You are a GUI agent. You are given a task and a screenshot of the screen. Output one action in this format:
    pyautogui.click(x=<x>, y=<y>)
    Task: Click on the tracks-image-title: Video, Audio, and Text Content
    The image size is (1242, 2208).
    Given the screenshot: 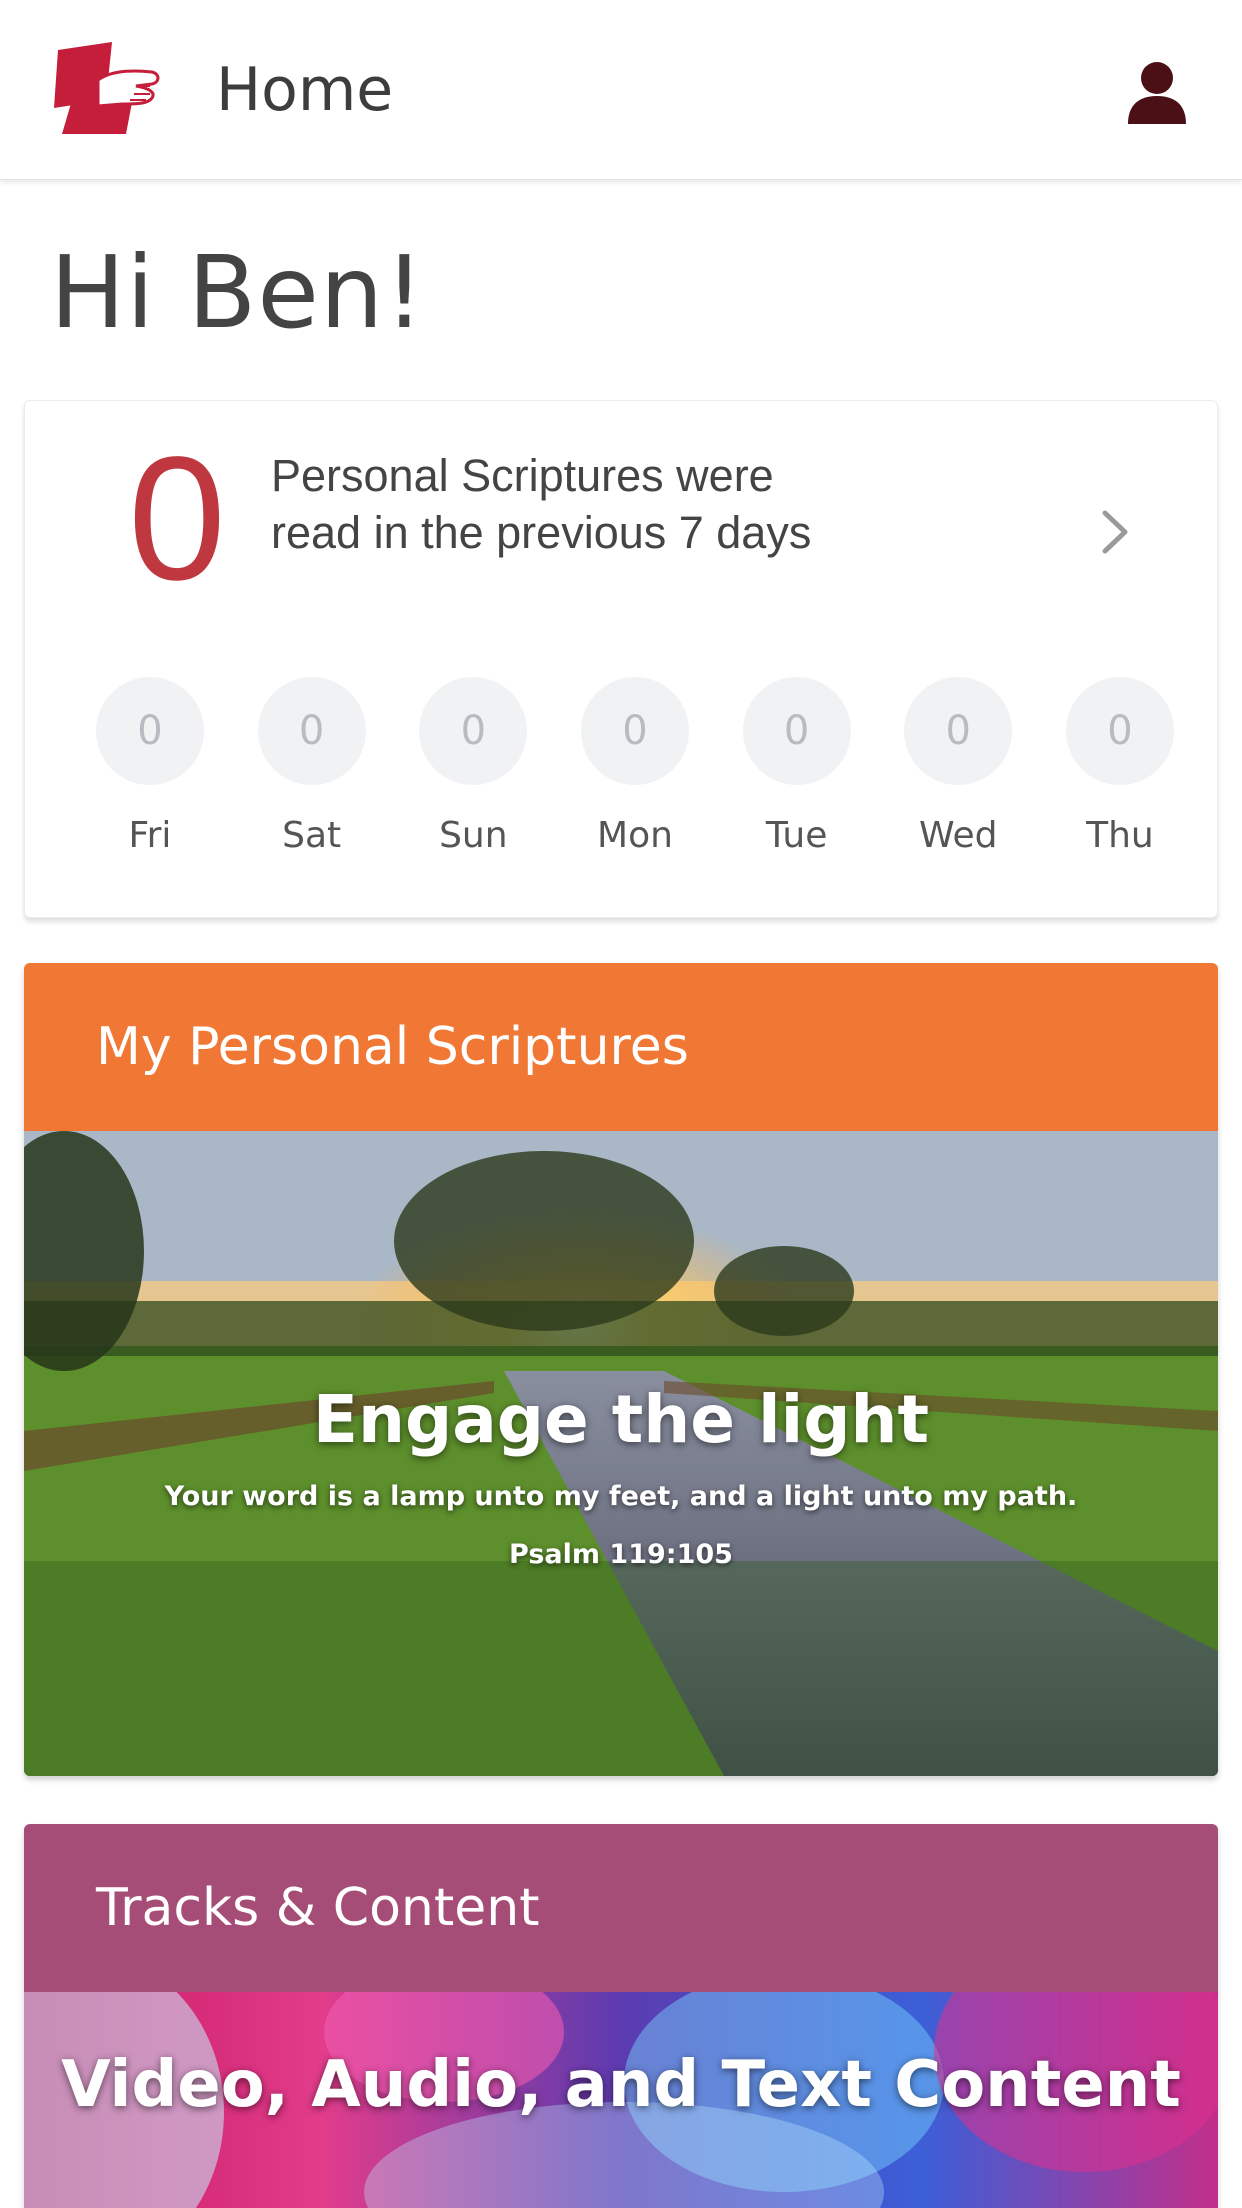 What is the action you would take?
    pyautogui.click(x=621, y=2085)
    